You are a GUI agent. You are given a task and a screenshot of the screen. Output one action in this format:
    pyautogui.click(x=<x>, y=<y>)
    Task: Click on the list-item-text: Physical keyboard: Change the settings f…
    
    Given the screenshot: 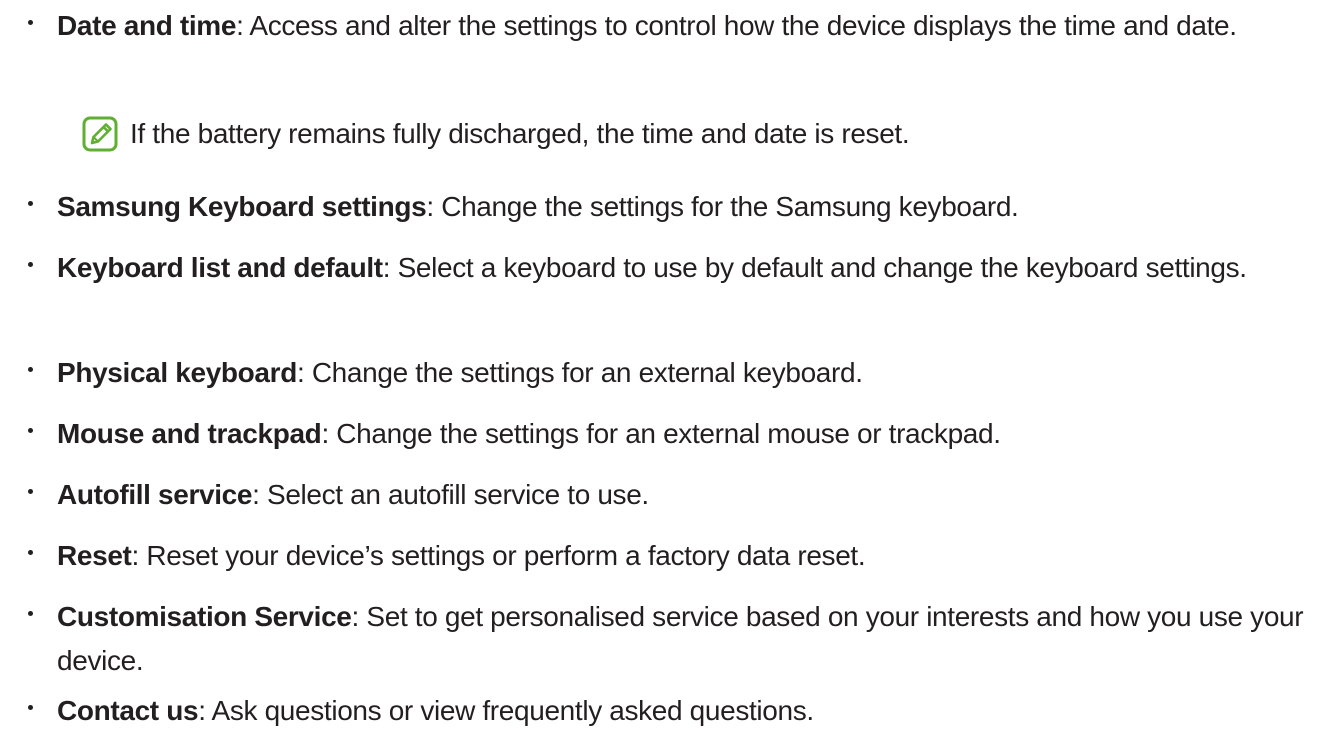 What is the action you would take?
    pyautogui.click(x=688, y=373)
    